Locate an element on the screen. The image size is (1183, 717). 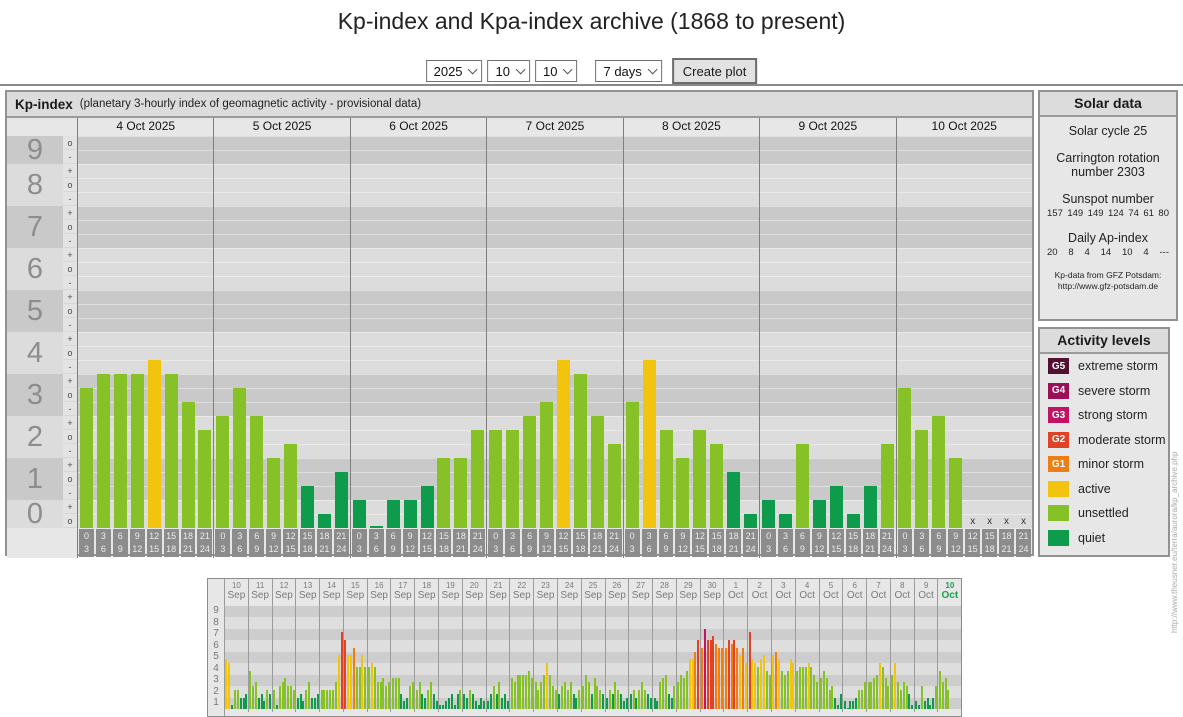
interval-label-row: 0 3 3 6 6 9 9 12 12 15 15 18 18 21 21 24 is located at coordinates (418, 543).